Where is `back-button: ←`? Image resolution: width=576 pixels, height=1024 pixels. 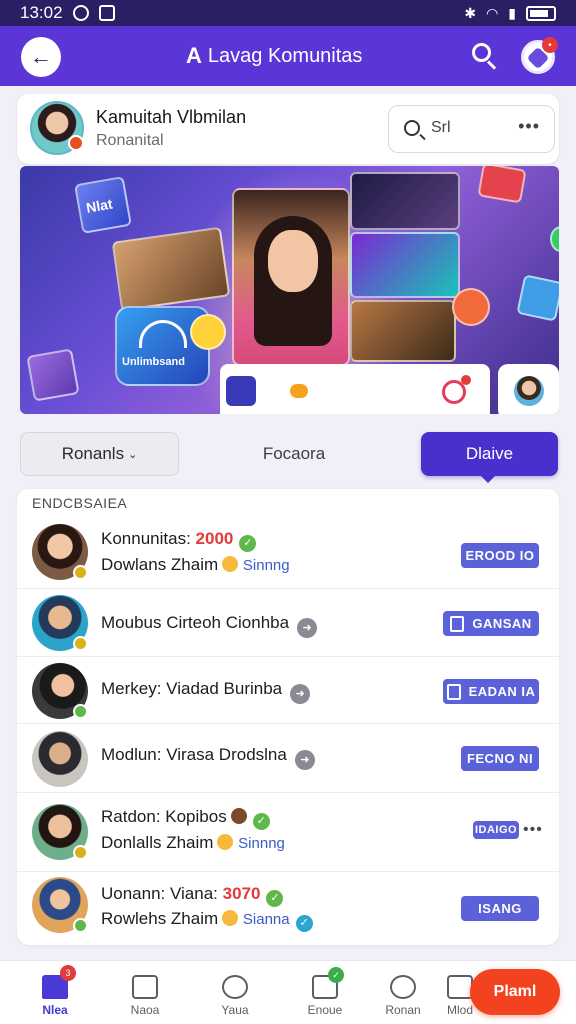
back-button: ← is located at coordinates (41, 57).